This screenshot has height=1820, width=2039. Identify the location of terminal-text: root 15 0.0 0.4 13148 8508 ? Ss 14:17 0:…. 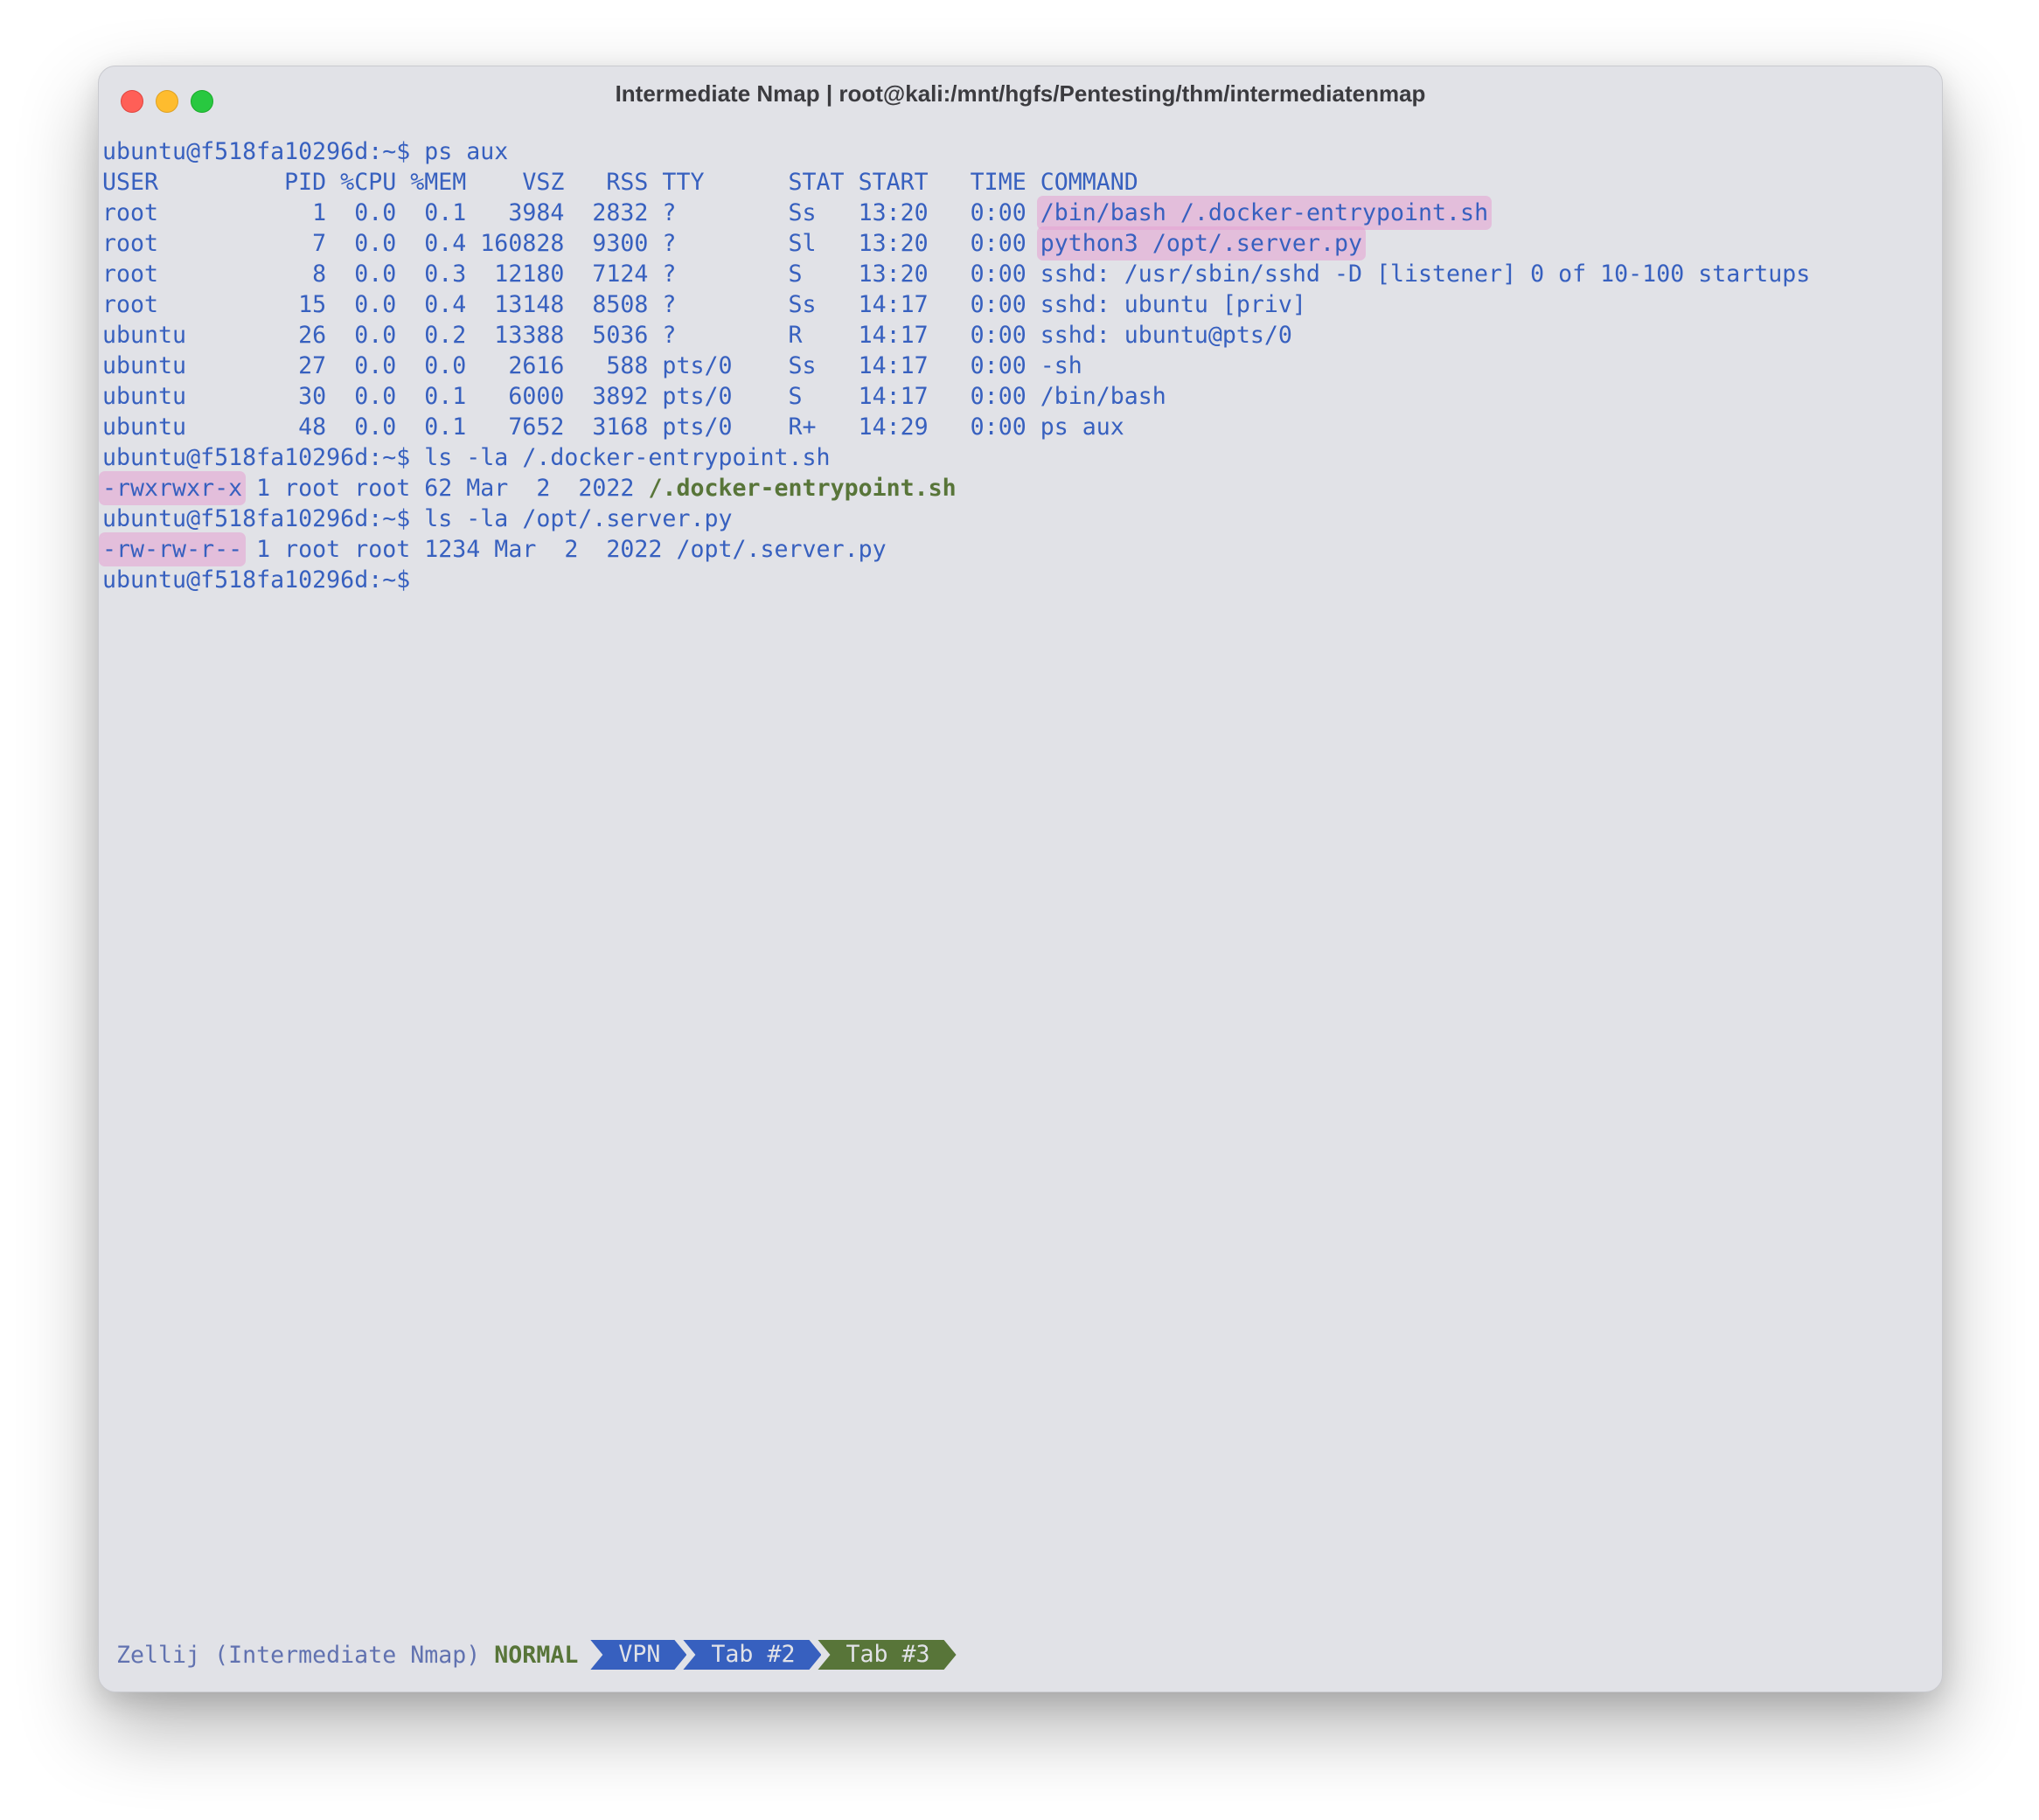
(704, 304).